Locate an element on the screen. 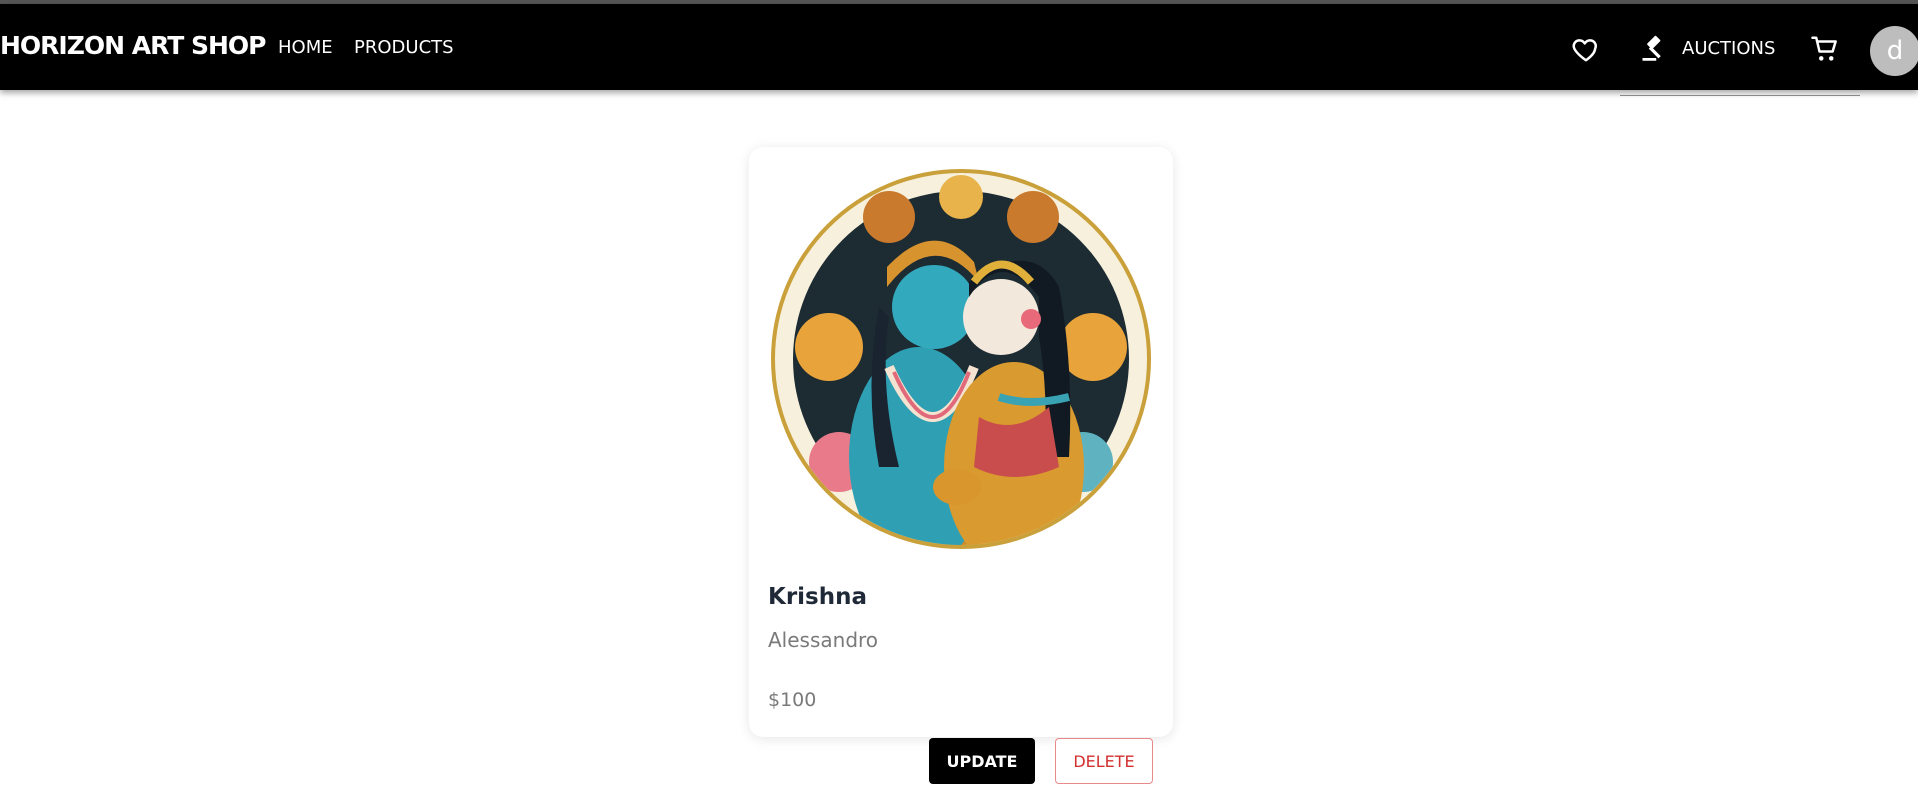 The height and width of the screenshot is (802, 1918). menu-underline-divider is located at coordinates (1740, 95).